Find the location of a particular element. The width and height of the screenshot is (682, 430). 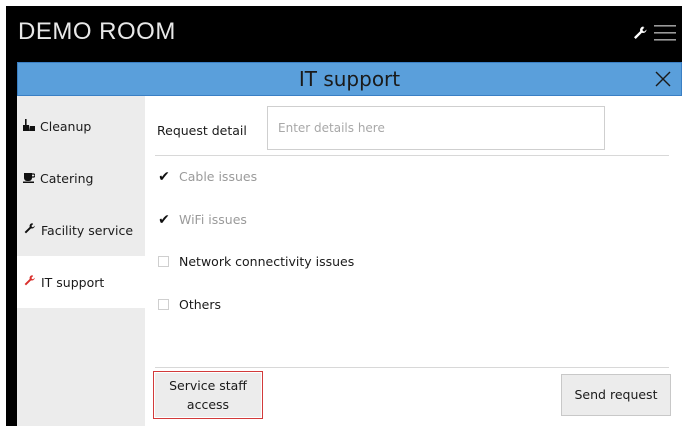

option-label: WiFi issues is located at coordinates (213, 219).